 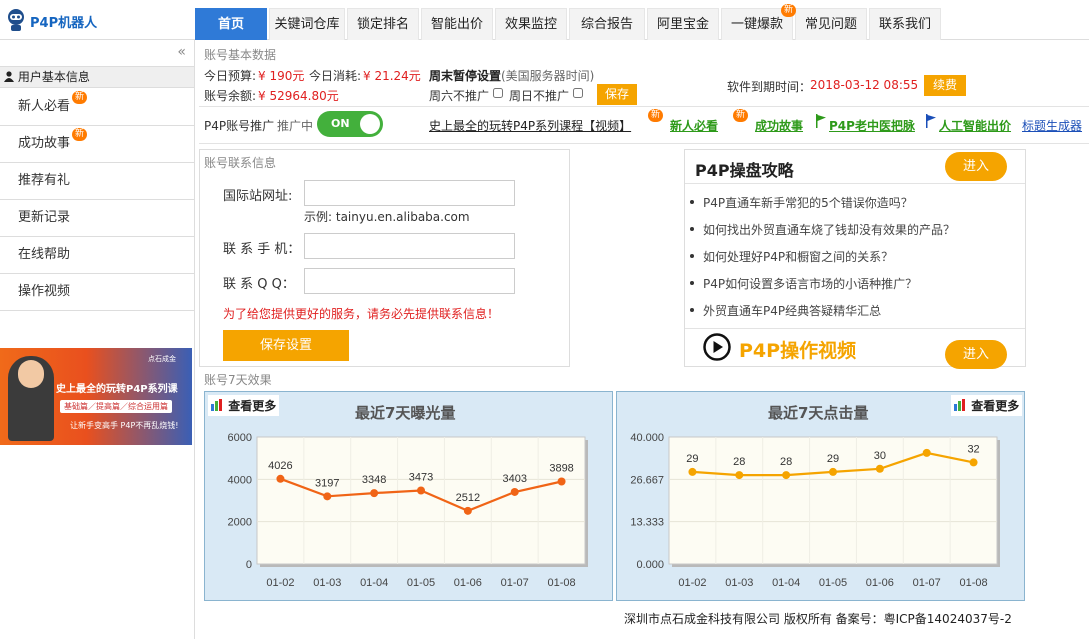 What do you see at coordinates (374, 480) in the screenshot?
I see `data-label: 3348` at bounding box center [374, 480].